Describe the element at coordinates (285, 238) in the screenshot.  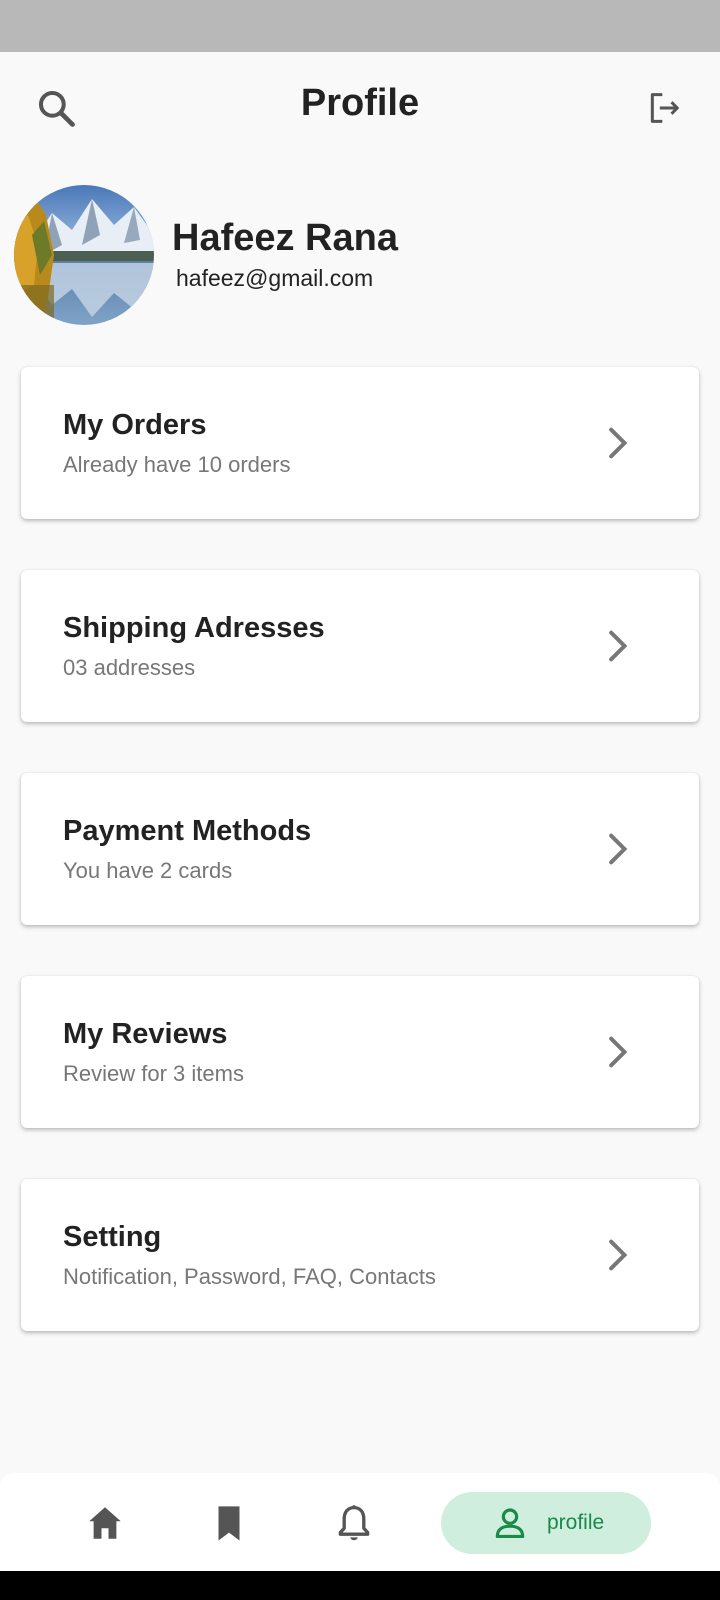
I see `user-name: Hafeez Rana` at that location.